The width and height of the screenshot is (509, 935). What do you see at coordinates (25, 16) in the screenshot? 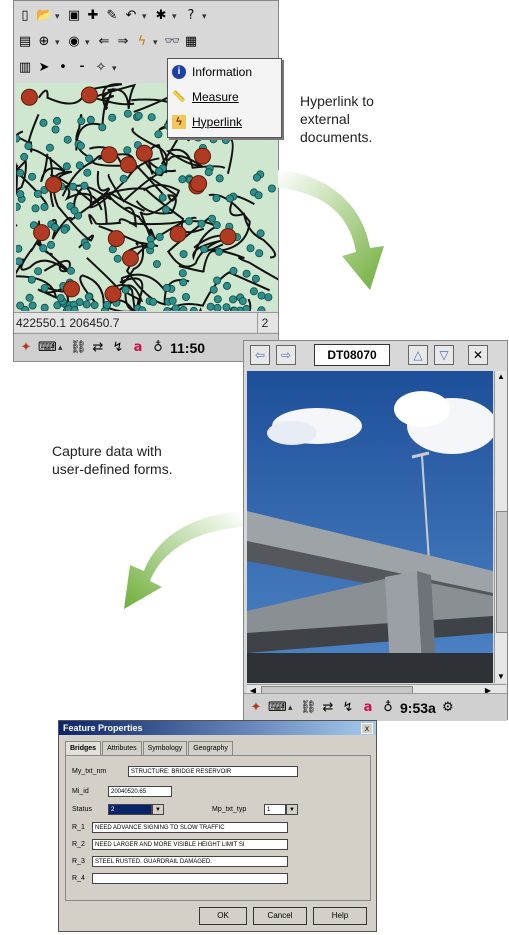
I see `new-document-icon: ▯` at bounding box center [25, 16].